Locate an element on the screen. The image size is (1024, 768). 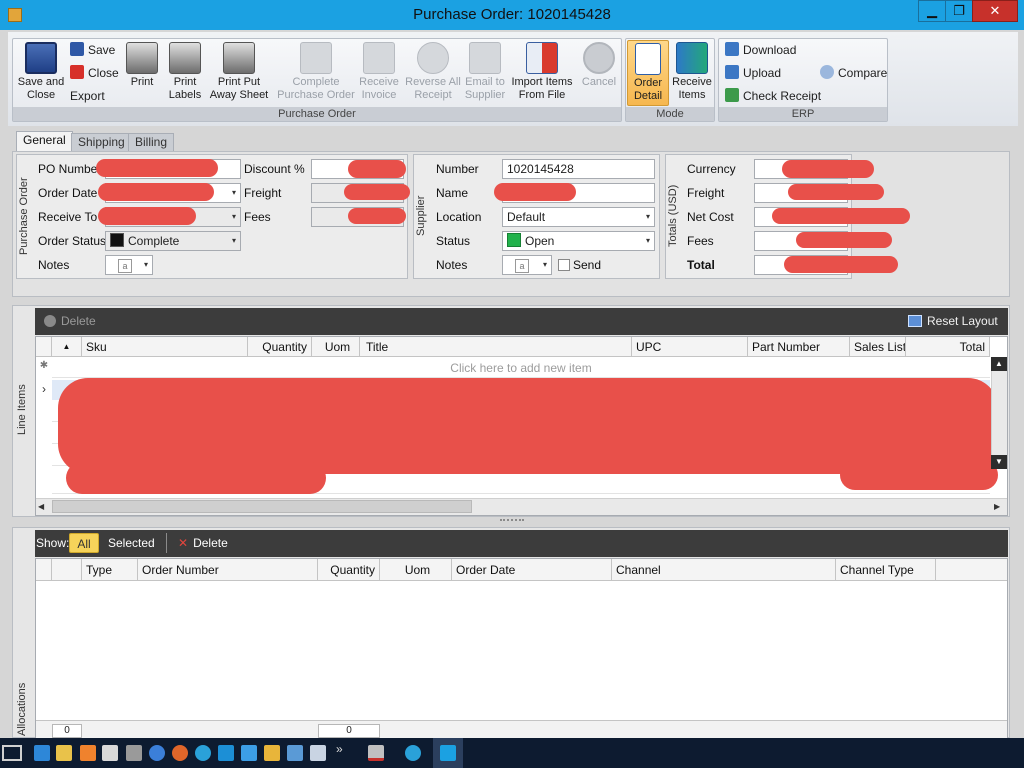
close-window-button: ✕ is located at coordinates (995, 11).